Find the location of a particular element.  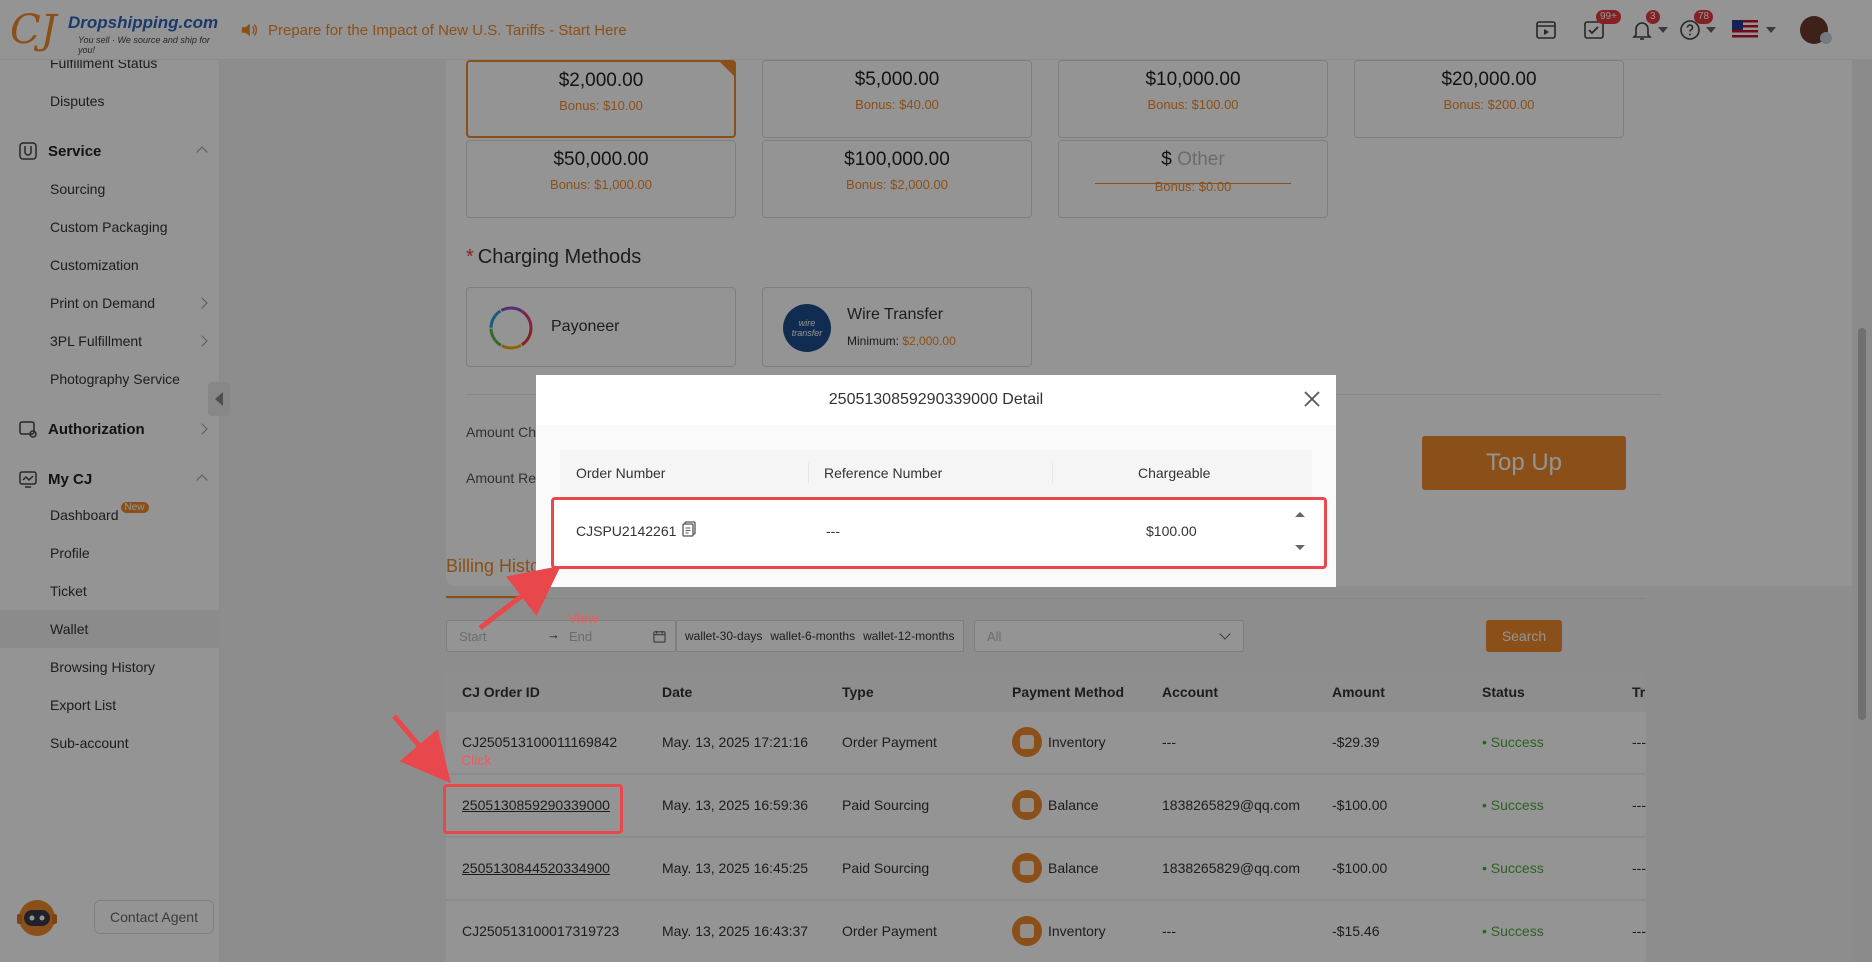

annotation-highlight-modal-row is located at coordinates (939, 533).